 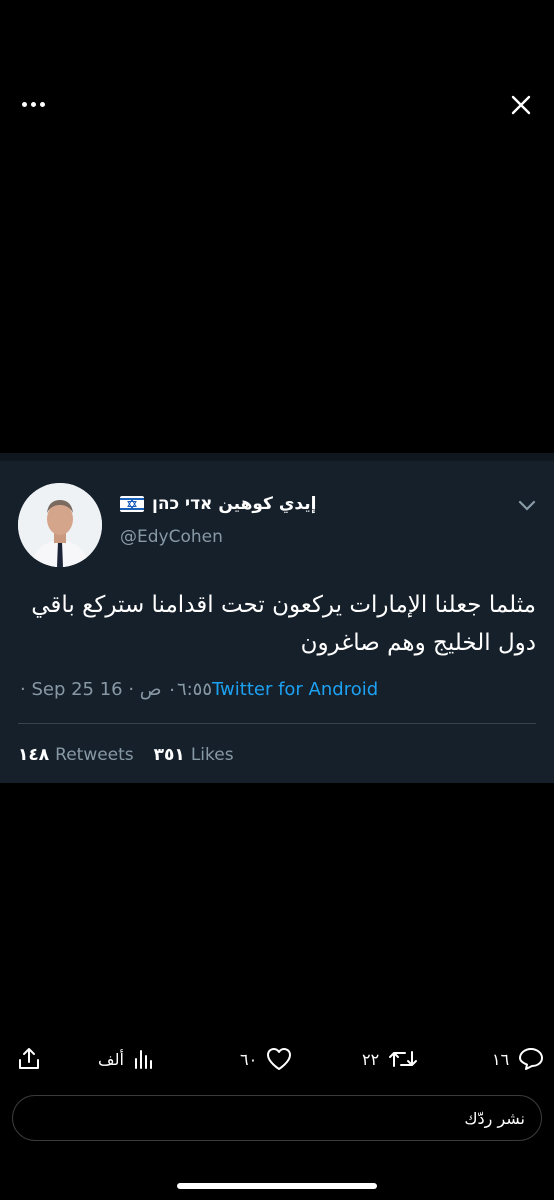 I want to click on author-handle: @EdyCohen, so click(x=171, y=537).